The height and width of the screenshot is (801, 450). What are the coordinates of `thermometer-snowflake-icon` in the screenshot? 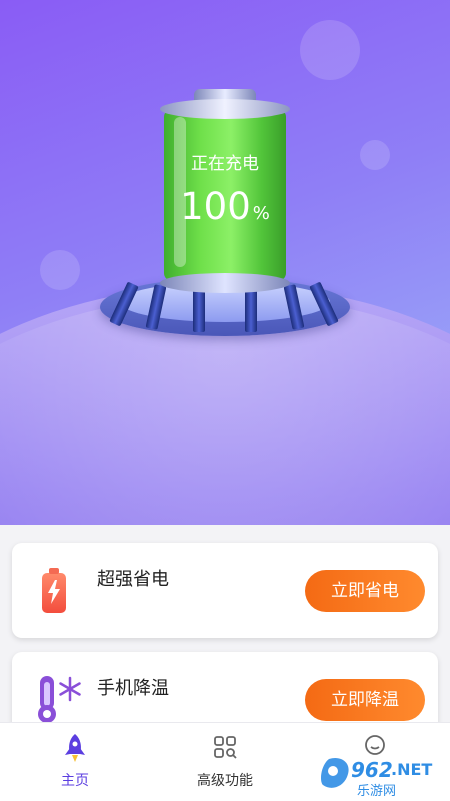 It's located at (59, 699).